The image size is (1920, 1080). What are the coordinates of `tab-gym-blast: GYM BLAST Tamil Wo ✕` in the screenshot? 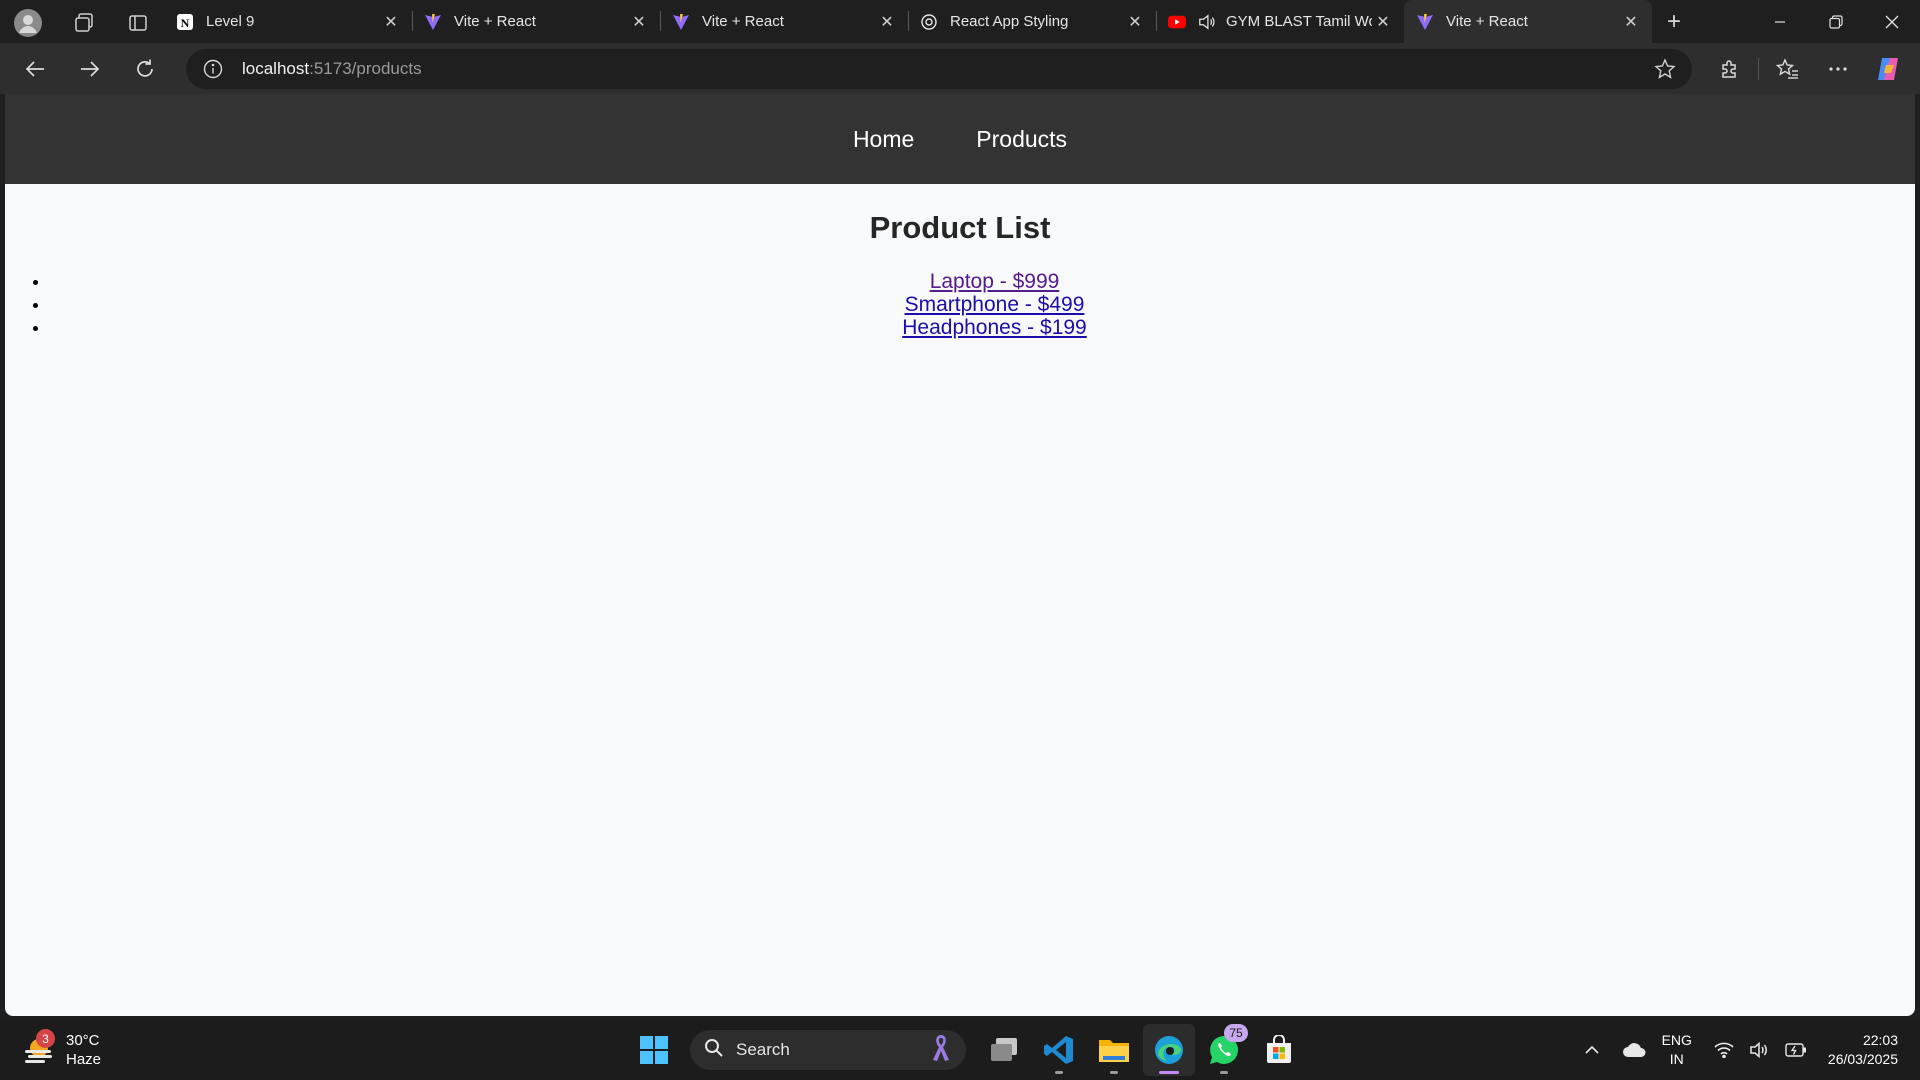 It's located at (1280, 21).